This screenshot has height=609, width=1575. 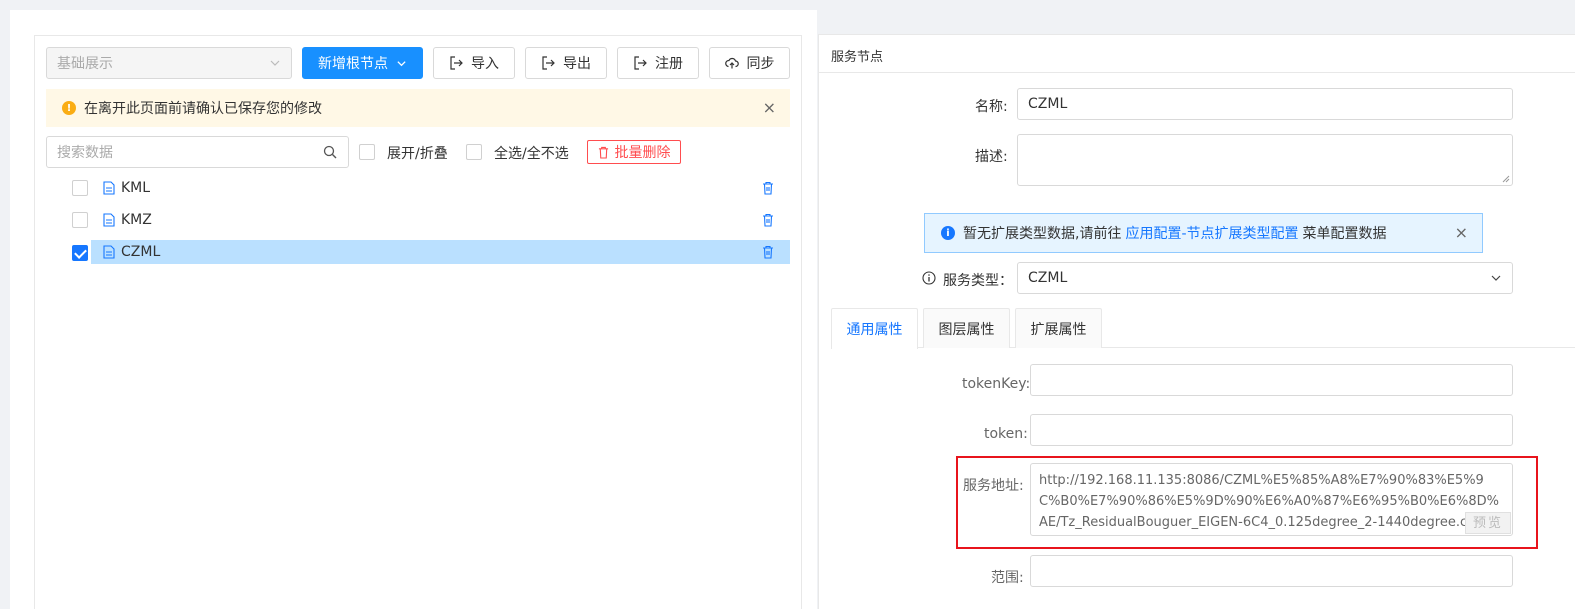 I want to click on expand-collapse-label: 展开/折叠, so click(x=417, y=154).